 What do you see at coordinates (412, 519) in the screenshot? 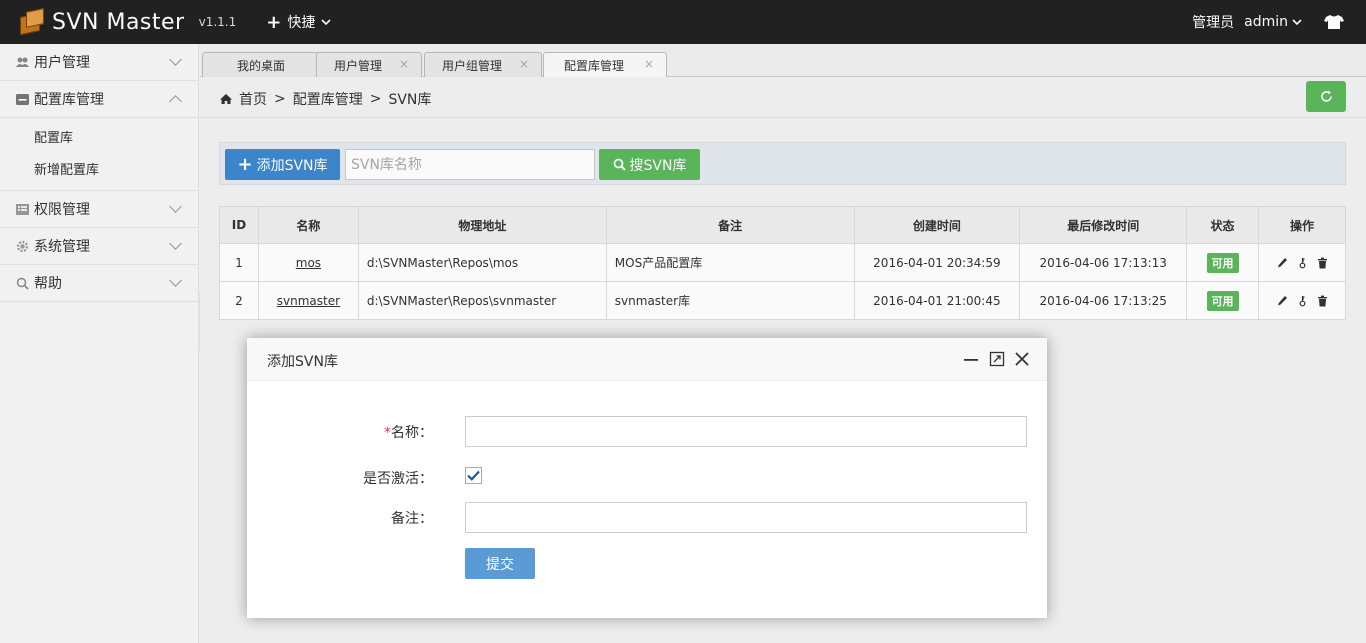
I see `note-field-label: 备注：` at bounding box center [412, 519].